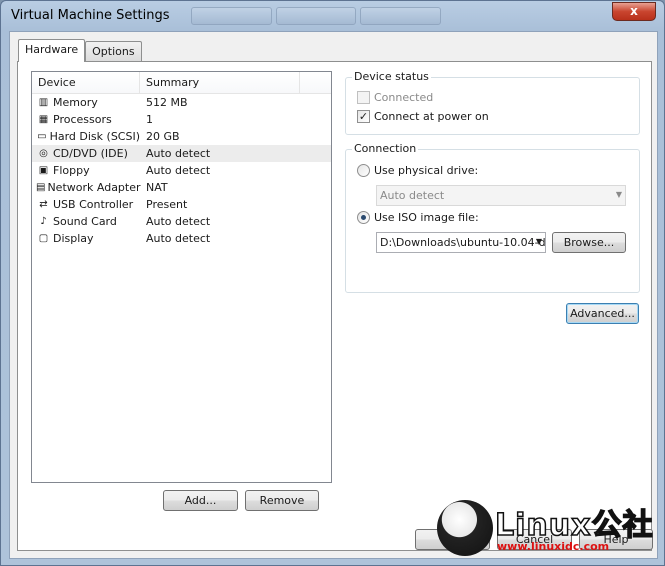 The width and height of the screenshot is (665, 566). Describe the element at coordinates (73, 238) in the screenshot. I see `device-name: Display` at that location.